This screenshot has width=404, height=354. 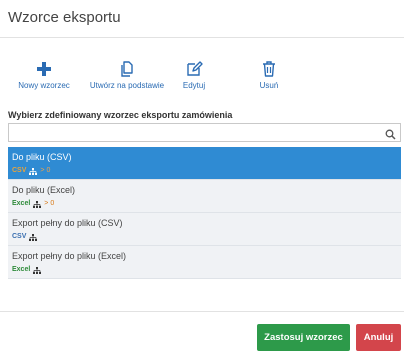 What do you see at coordinates (269, 69) in the screenshot?
I see `trash-icon` at bounding box center [269, 69].